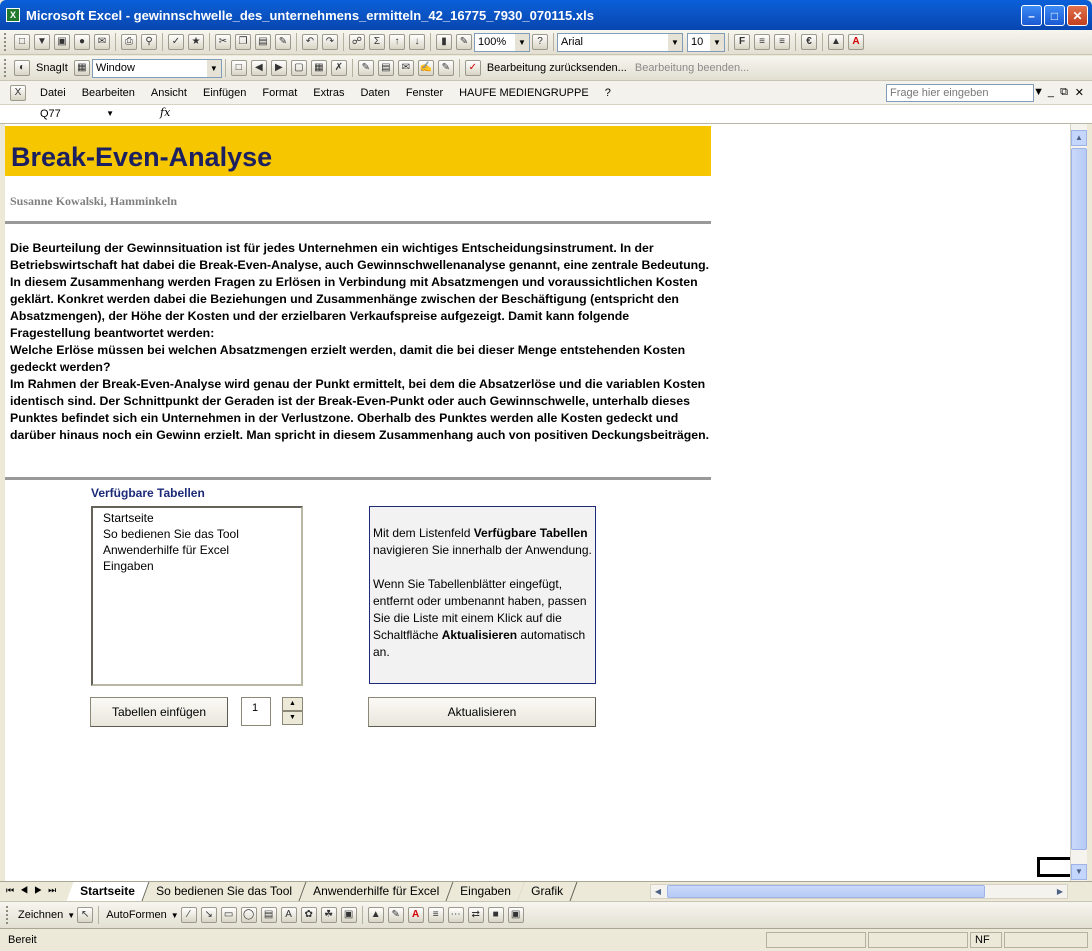 This screenshot has height=951, width=1092. What do you see at coordinates (328, 915) in the screenshot?
I see `clipart-icon: ☘` at bounding box center [328, 915].